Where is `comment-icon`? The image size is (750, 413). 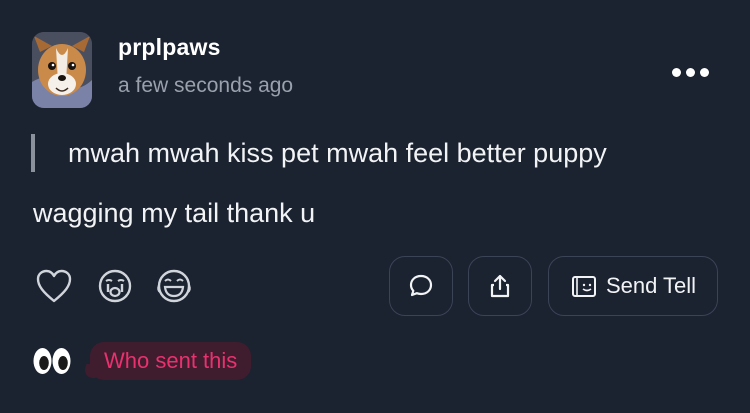 comment-icon is located at coordinates (421, 285).